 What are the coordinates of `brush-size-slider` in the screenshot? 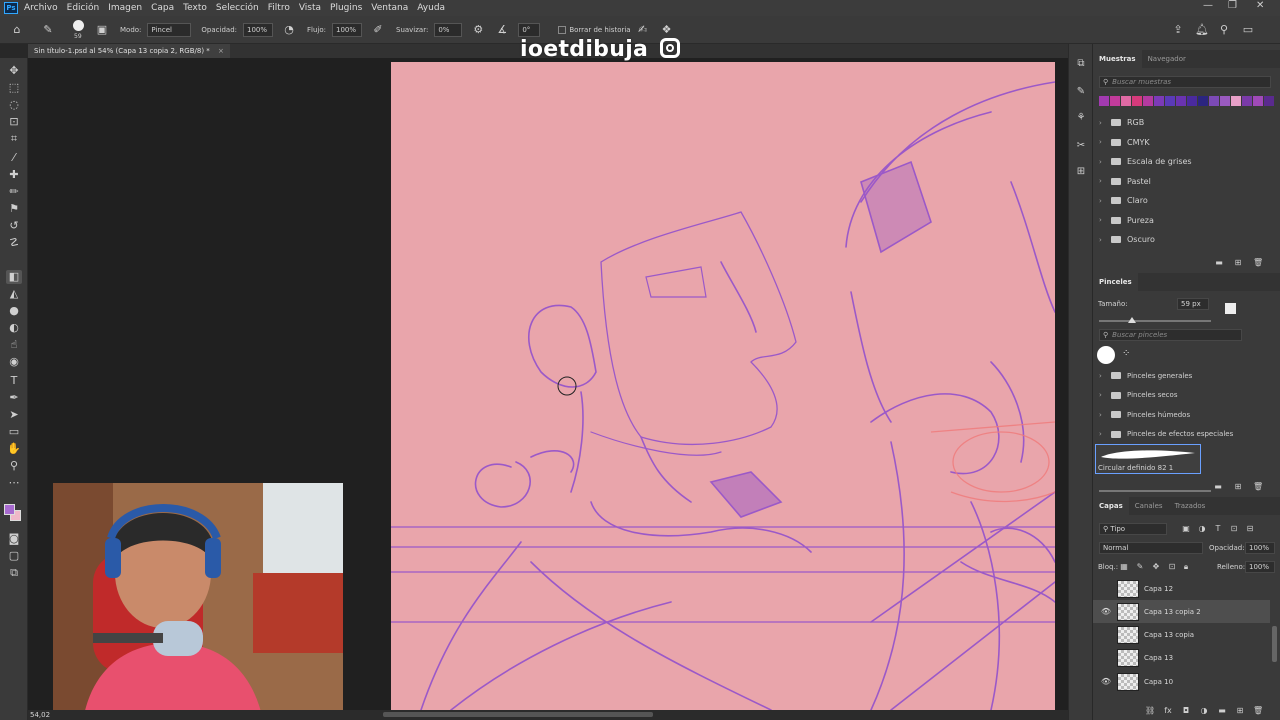 It's located at (1155, 321).